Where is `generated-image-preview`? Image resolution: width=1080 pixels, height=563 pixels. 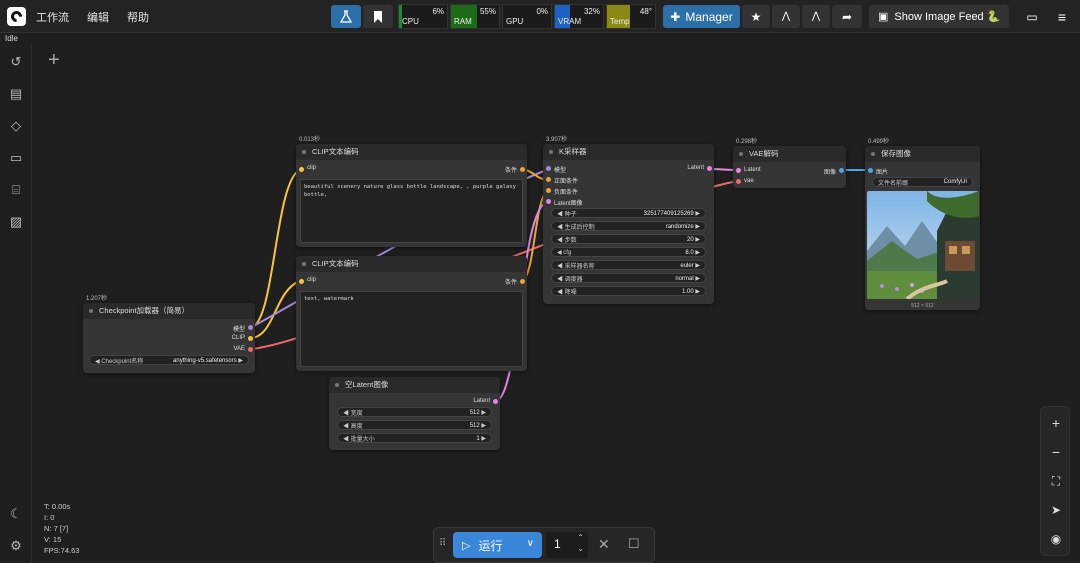 generated-image-preview is located at coordinates (923, 245).